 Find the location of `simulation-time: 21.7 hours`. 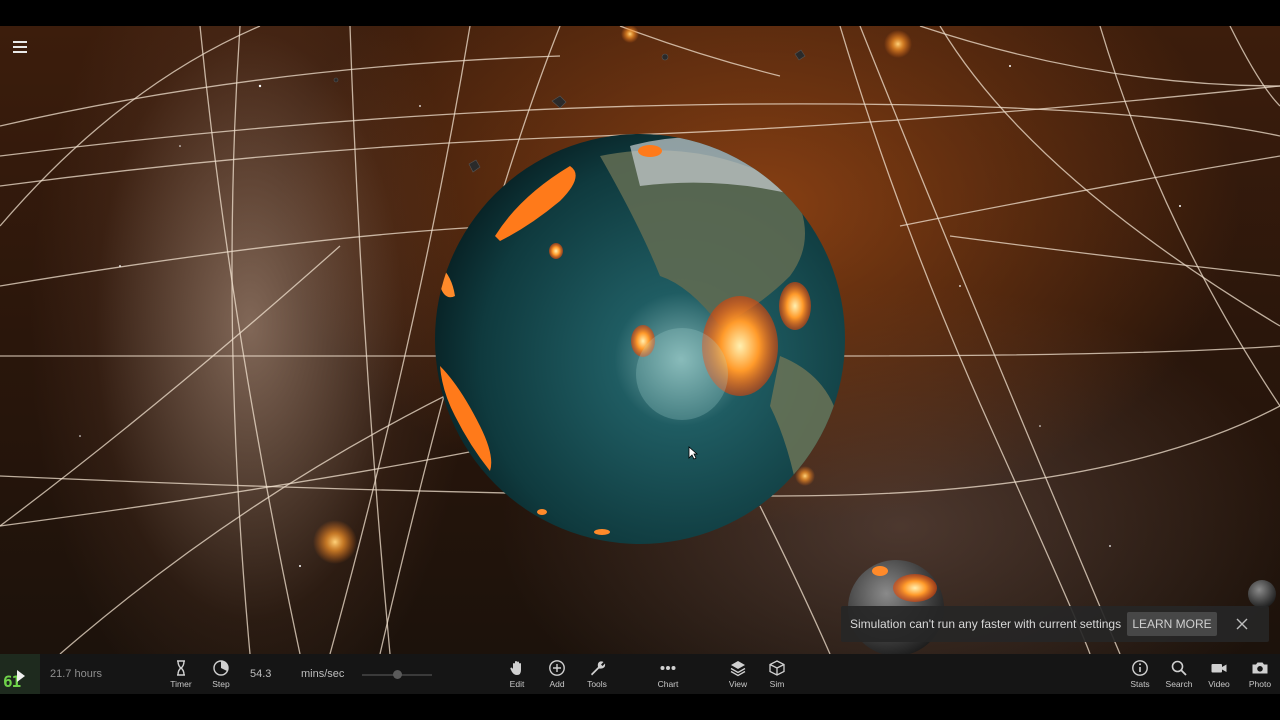

simulation-time: 21.7 hours is located at coordinates (76, 674).